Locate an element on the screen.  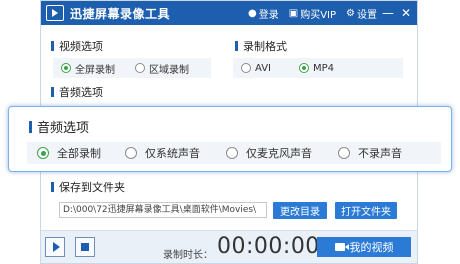
audio-options-title: 音频选项 is located at coordinates (77, 92).